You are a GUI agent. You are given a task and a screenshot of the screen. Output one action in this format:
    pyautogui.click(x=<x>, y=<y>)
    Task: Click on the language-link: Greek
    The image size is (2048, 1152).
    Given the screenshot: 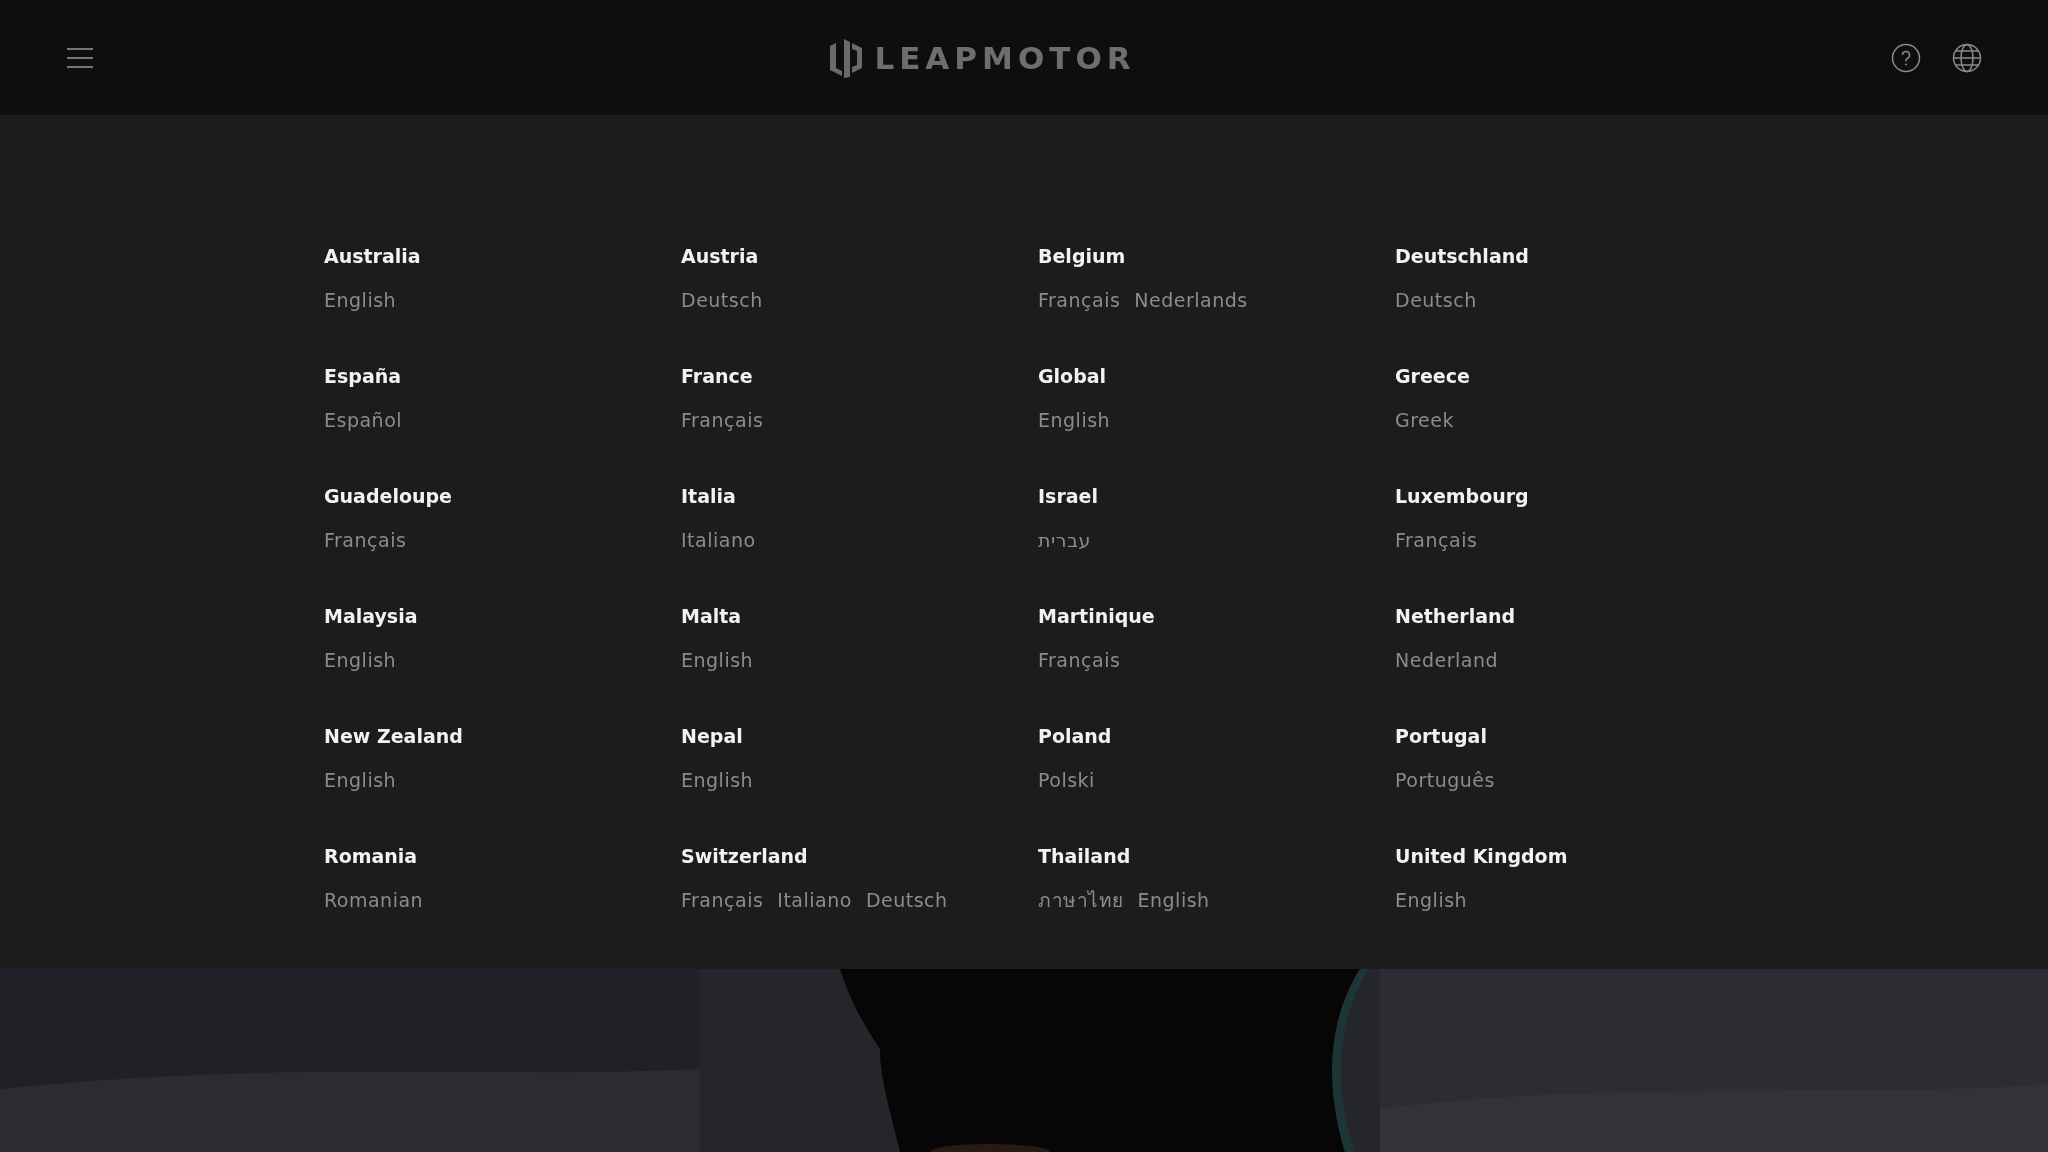 What is the action you would take?
    pyautogui.click(x=1424, y=420)
    